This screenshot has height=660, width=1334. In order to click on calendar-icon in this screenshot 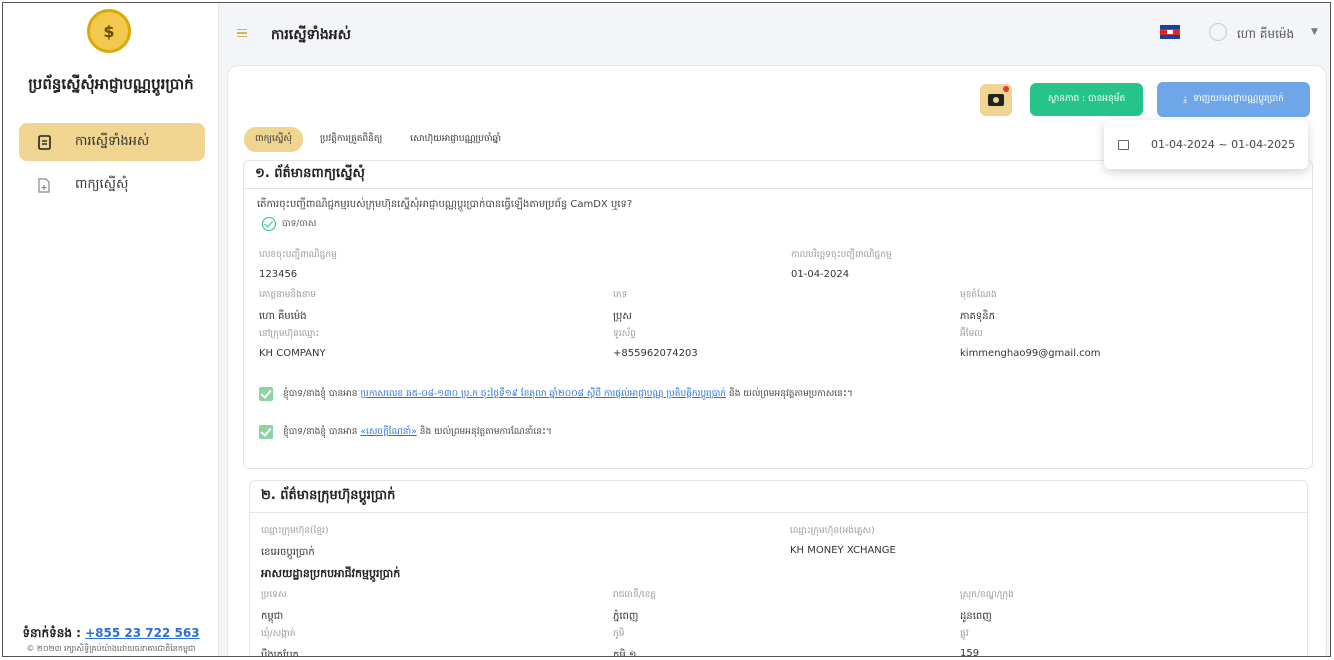, I will do `click(1123, 144)`.